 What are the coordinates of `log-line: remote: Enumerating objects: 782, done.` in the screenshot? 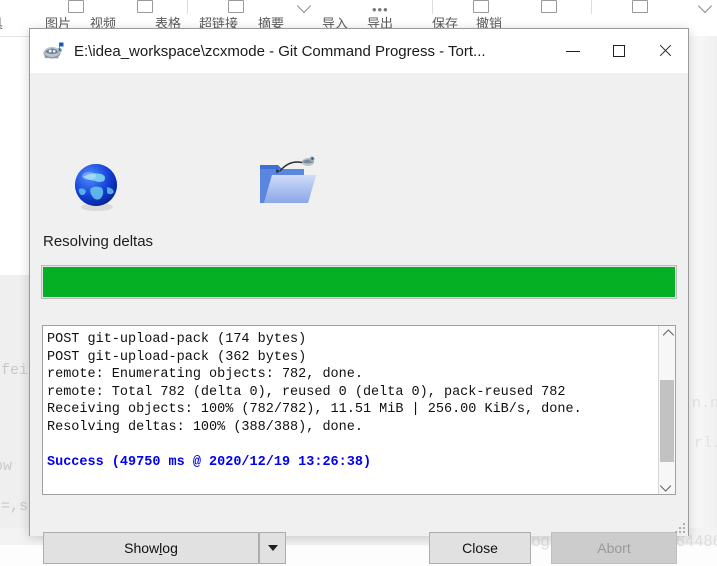 It's located at (205, 375).